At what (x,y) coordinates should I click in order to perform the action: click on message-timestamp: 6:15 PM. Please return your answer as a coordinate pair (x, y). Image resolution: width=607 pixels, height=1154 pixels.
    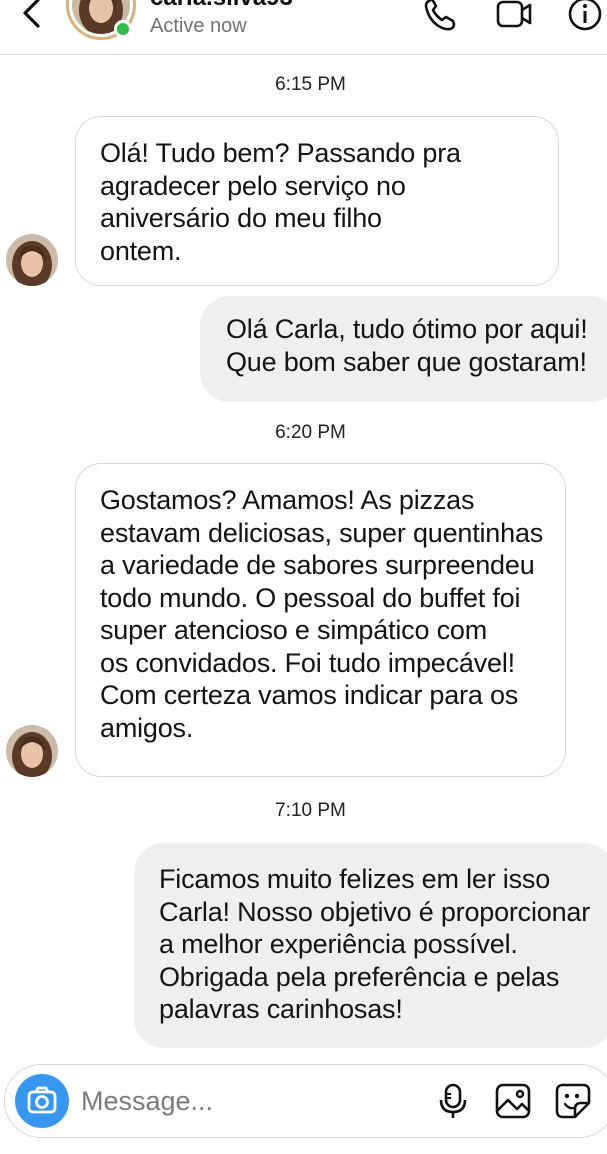
    Looking at the image, I should click on (310, 84).